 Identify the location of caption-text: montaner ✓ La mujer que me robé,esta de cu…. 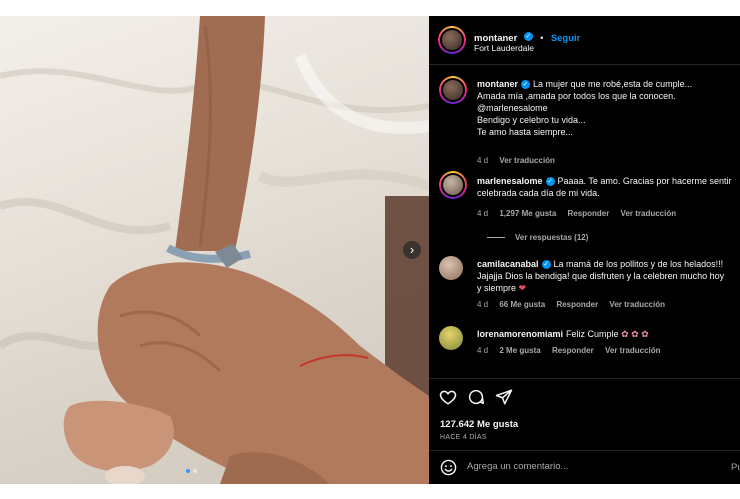
(584, 108).